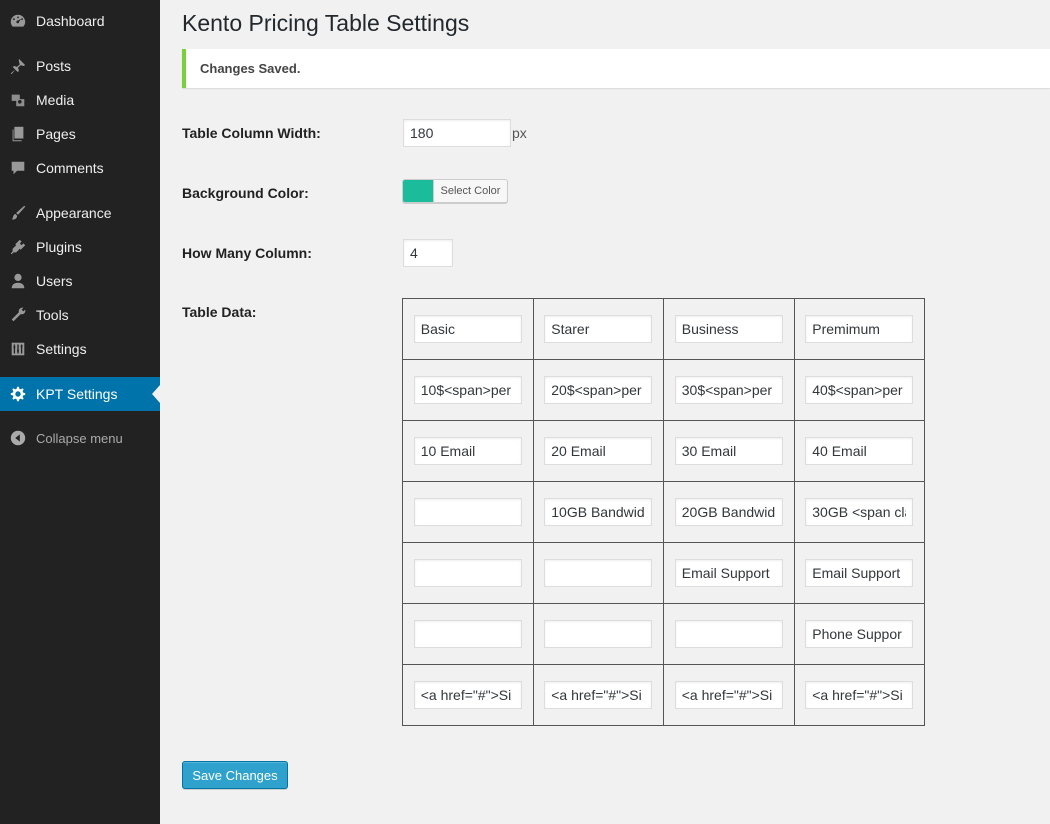 This screenshot has height=824, width=1050. What do you see at coordinates (59, 247) in the screenshot?
I see `menu-label: Plugins` at bounding box center [59, 247].